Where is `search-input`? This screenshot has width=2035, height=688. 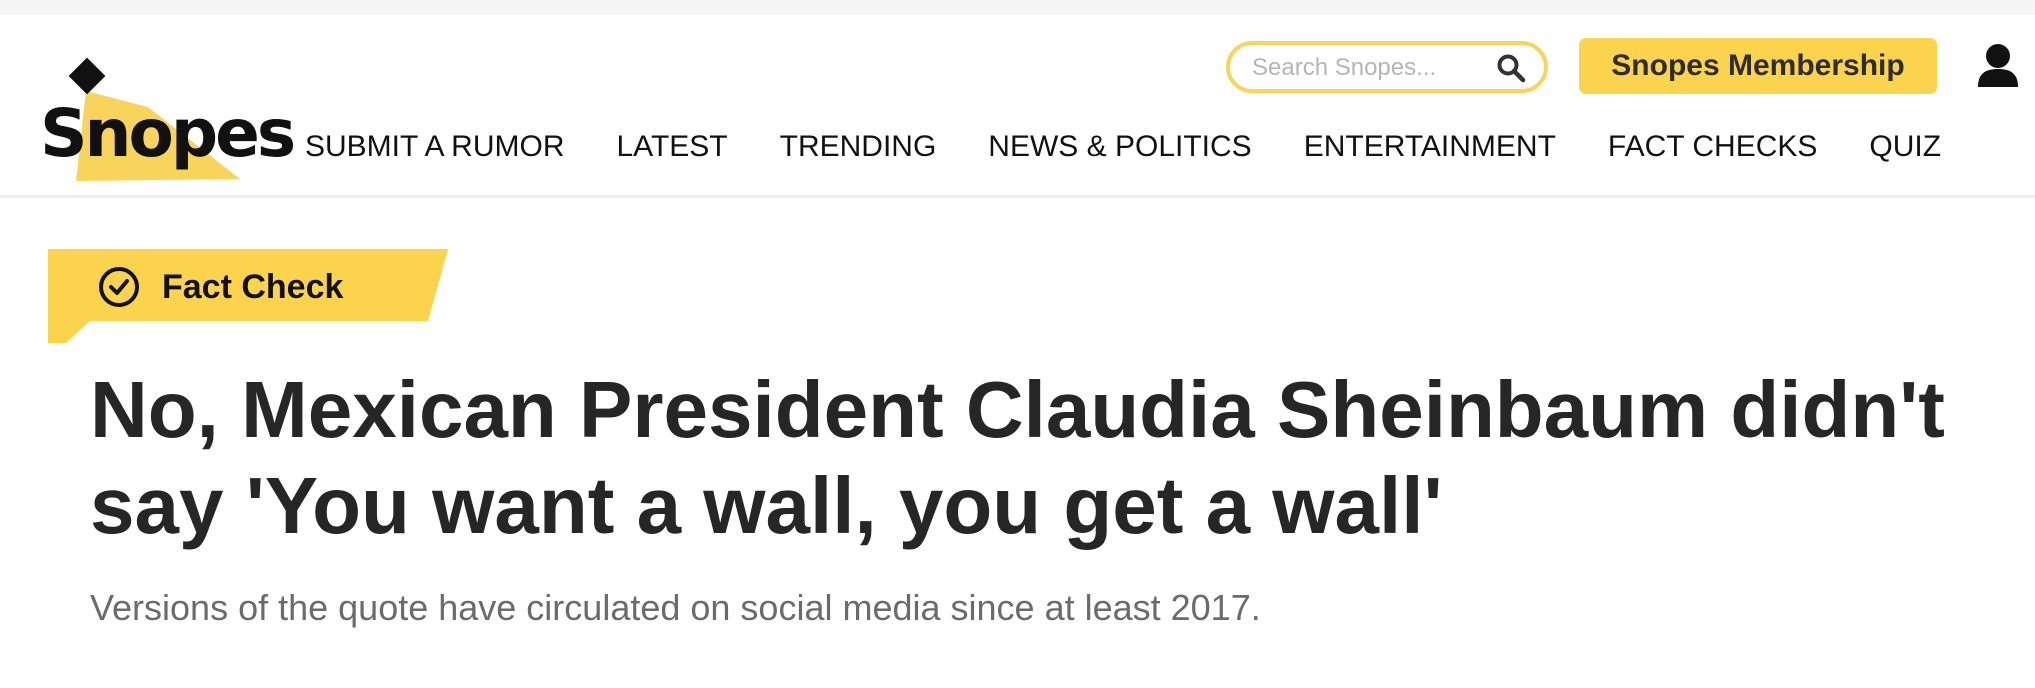 search-input is located at coordinates (1367, 68).